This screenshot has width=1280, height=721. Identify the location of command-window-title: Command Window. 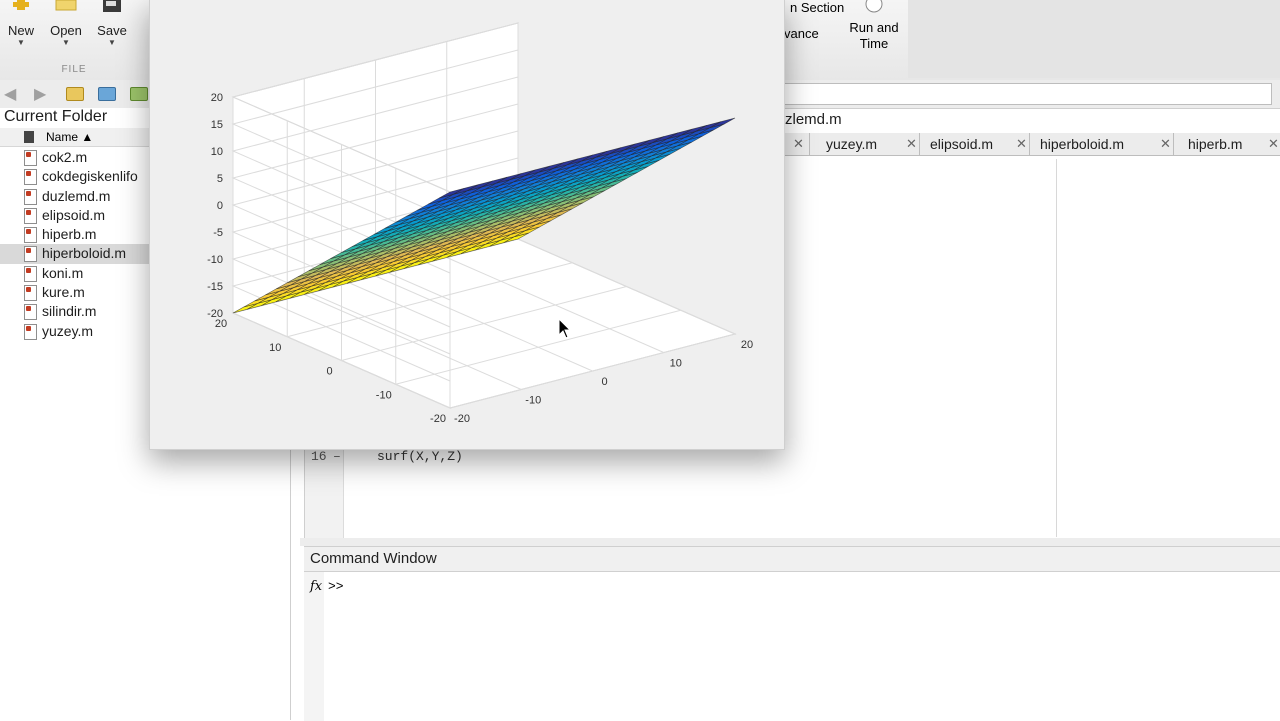
(792, 559).